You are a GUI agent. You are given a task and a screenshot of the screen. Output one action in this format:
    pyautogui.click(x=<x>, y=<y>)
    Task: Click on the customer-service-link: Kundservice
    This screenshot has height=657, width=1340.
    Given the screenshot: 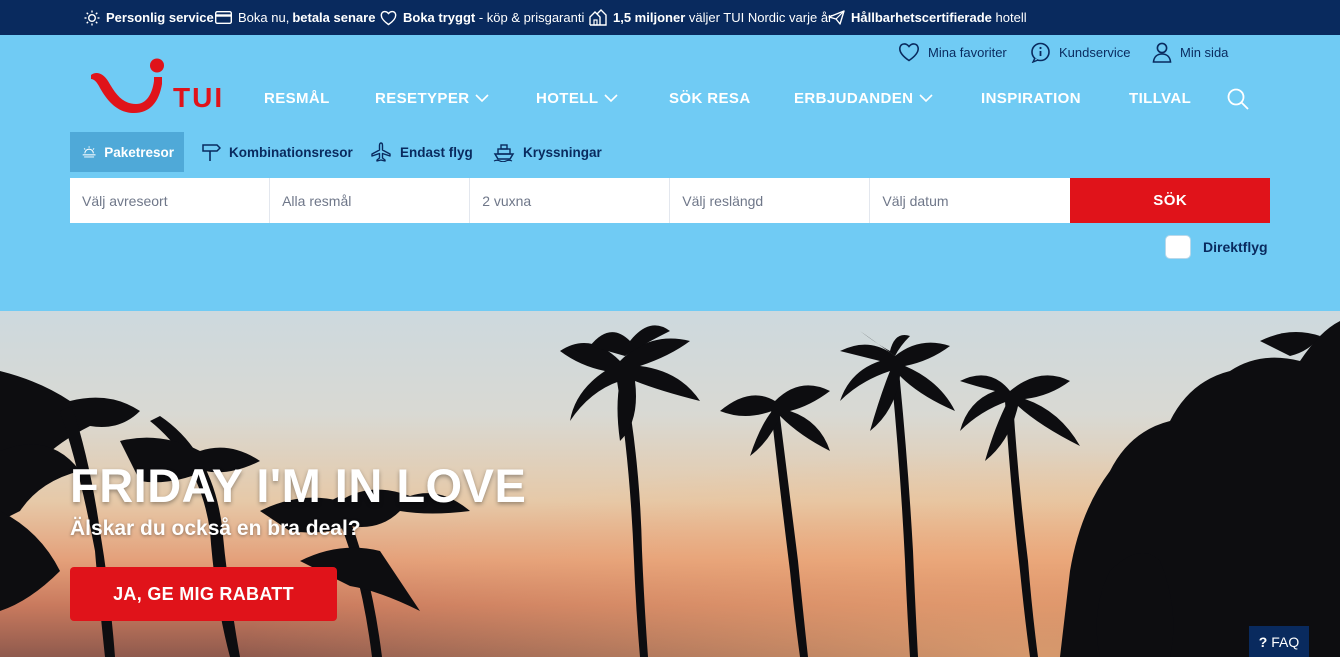 What is the action you would take?
    pyautogui.click(x=1080, y=52)
    